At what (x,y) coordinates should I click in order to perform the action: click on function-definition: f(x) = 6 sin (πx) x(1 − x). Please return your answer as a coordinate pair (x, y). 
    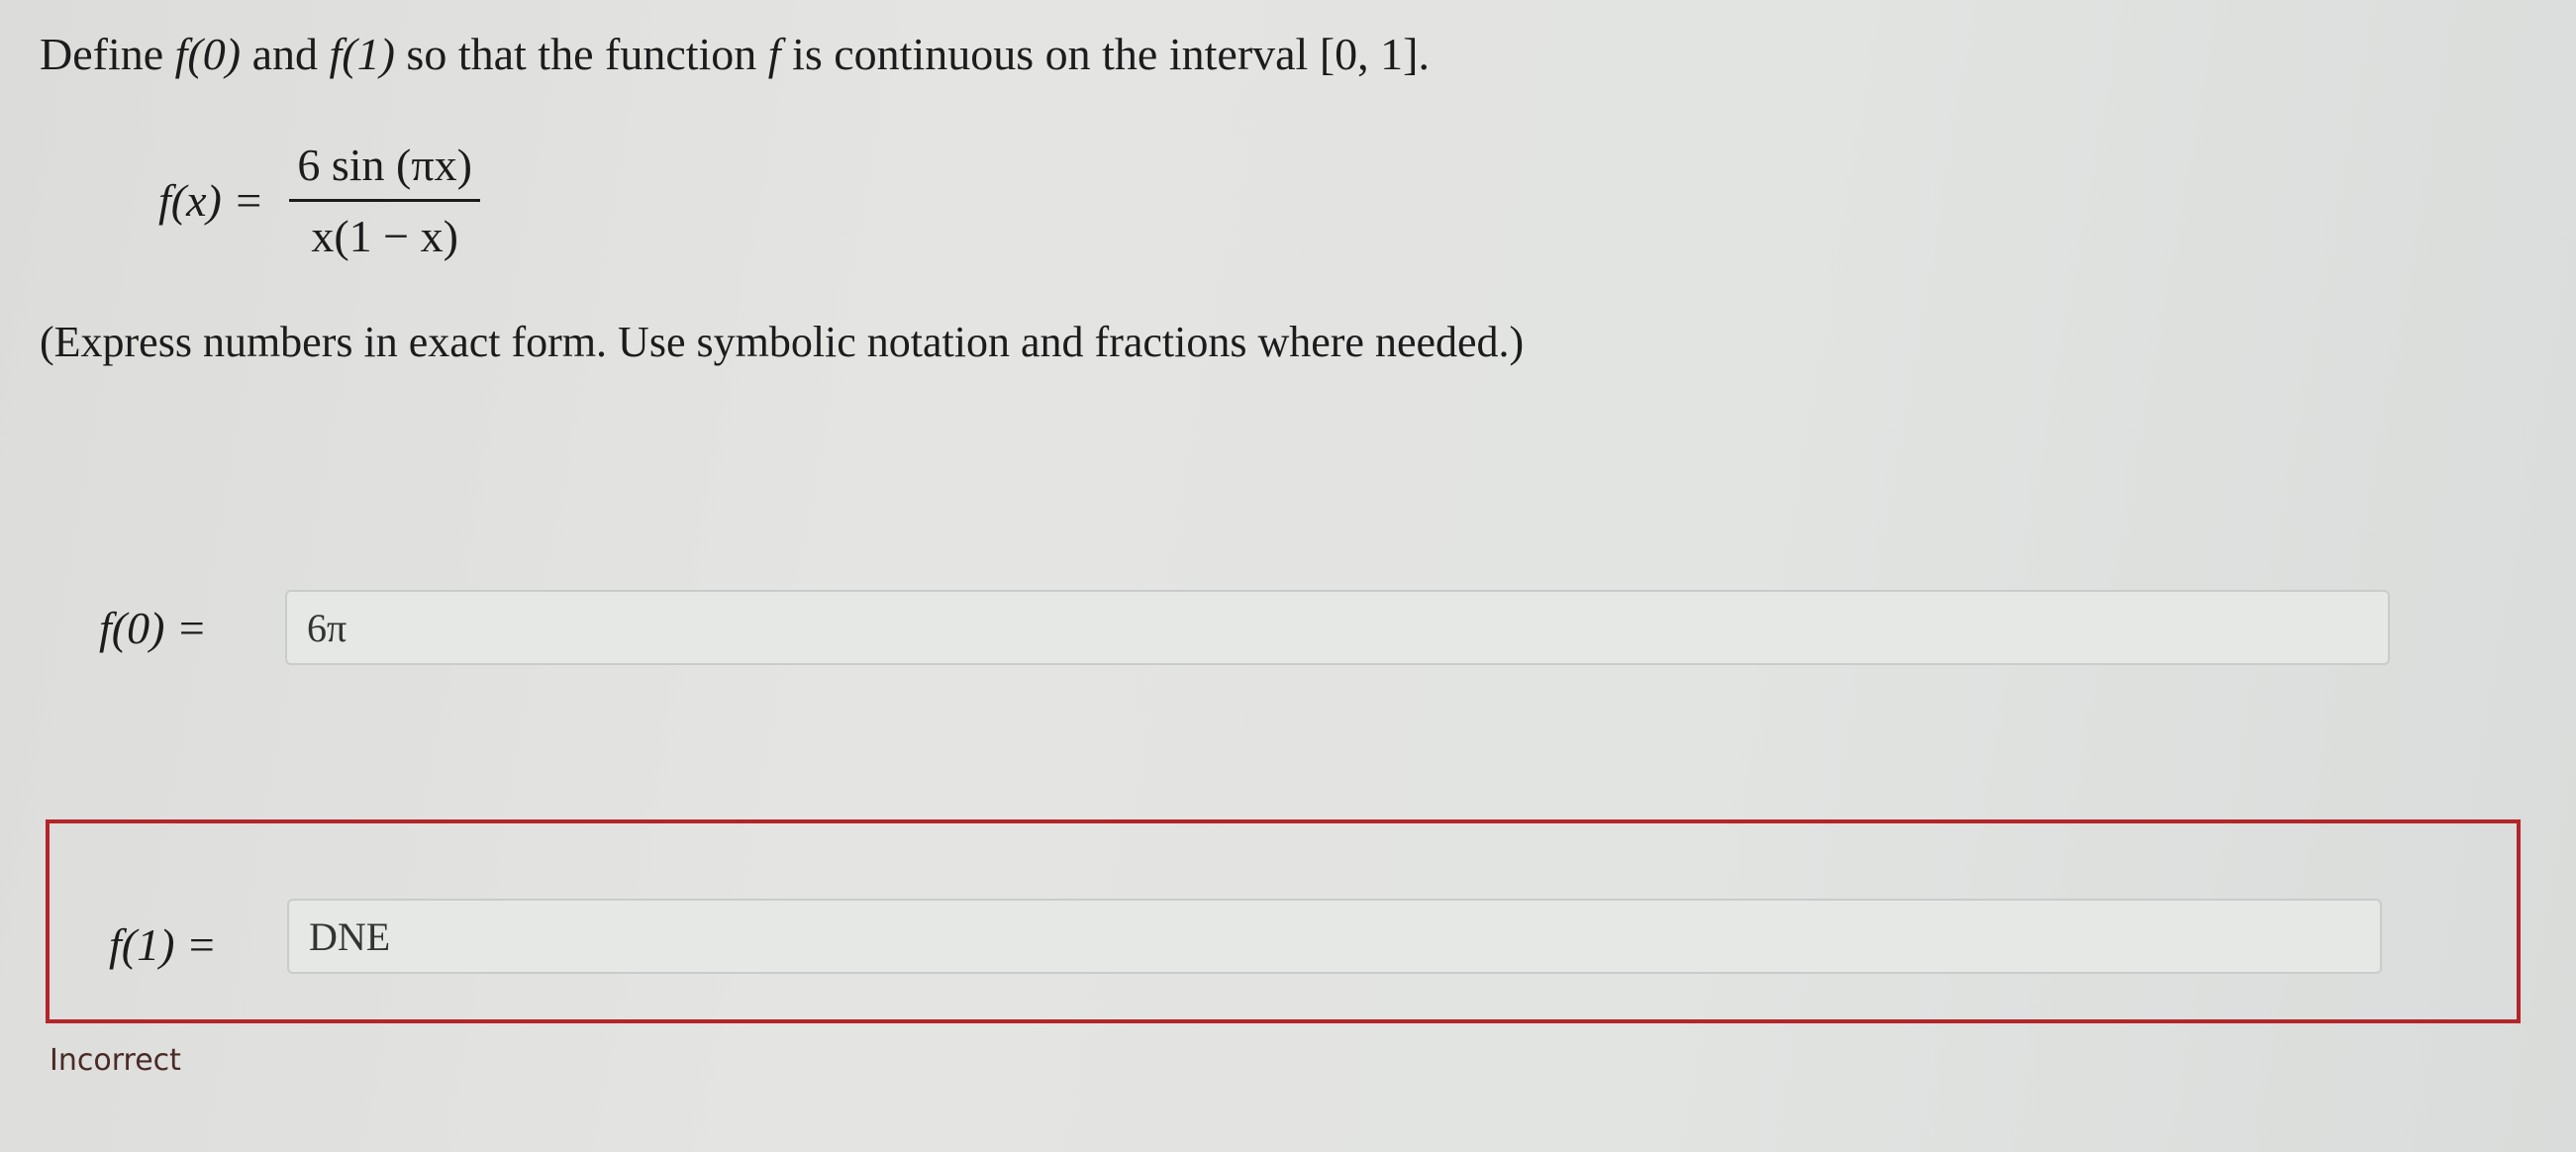
    Looking at the image, I should click on (319, 201).